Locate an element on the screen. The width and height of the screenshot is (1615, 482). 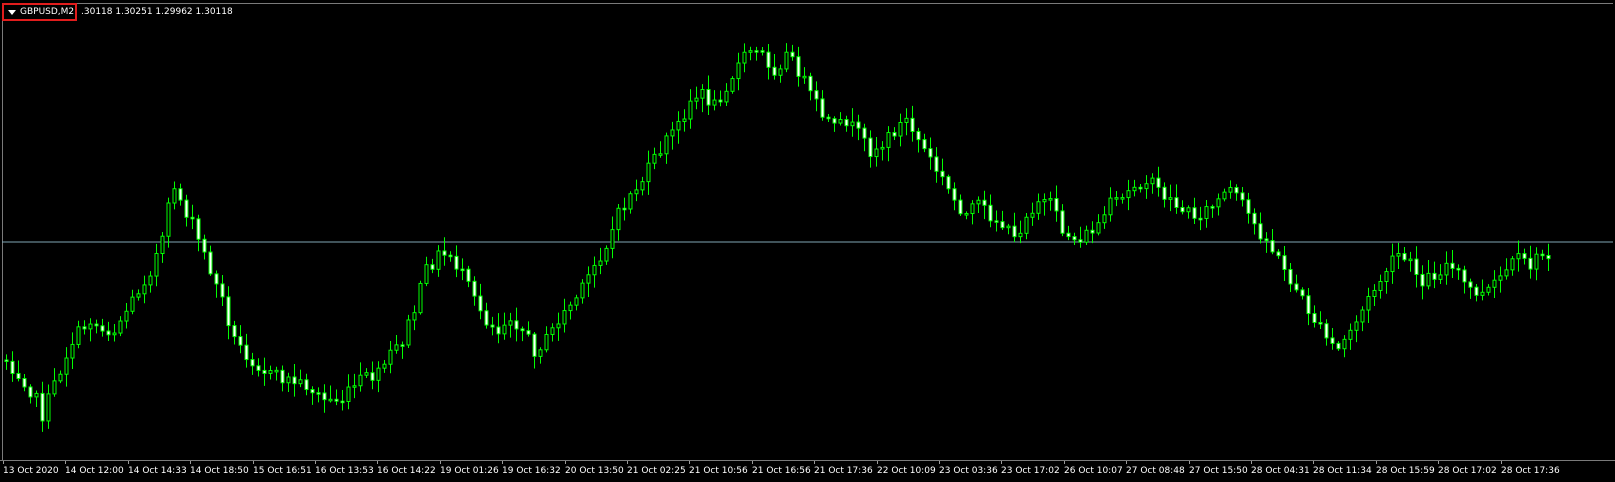
time-axis-label: 23 Oct 17:02 is located at coordinates (1030, 471).